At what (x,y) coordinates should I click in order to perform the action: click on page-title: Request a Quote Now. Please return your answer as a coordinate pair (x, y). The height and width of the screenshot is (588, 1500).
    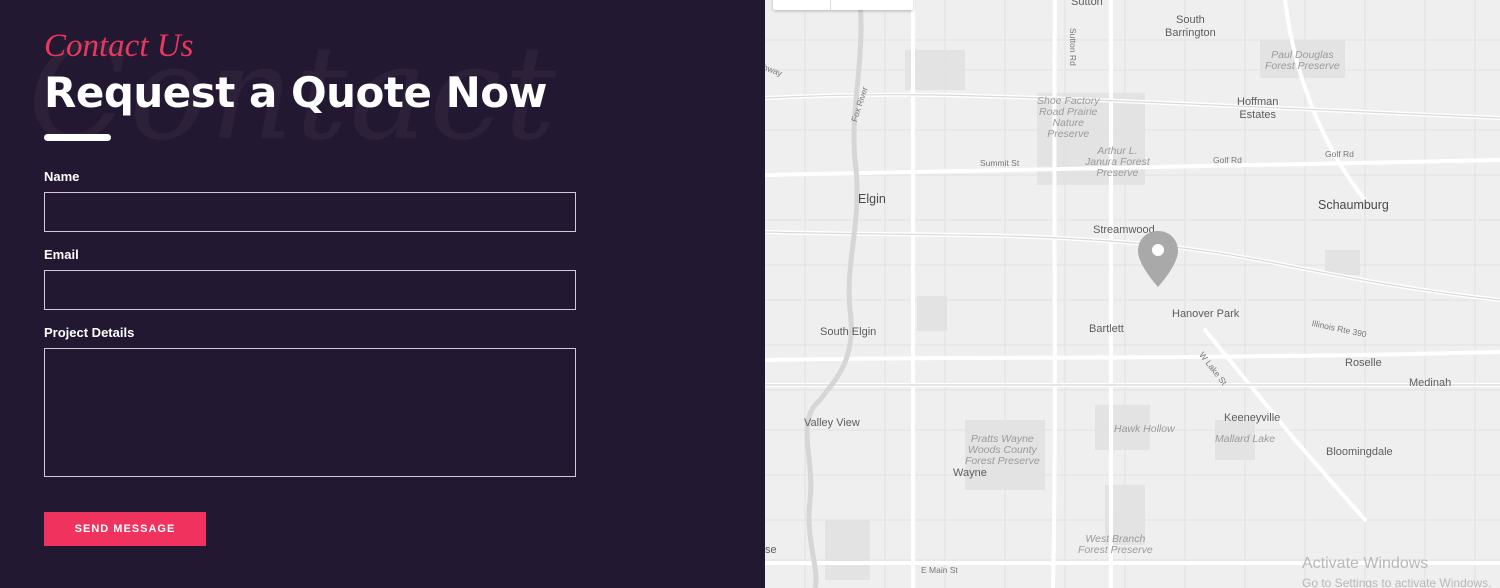
    Looking at the image, I should click on (295, 92).